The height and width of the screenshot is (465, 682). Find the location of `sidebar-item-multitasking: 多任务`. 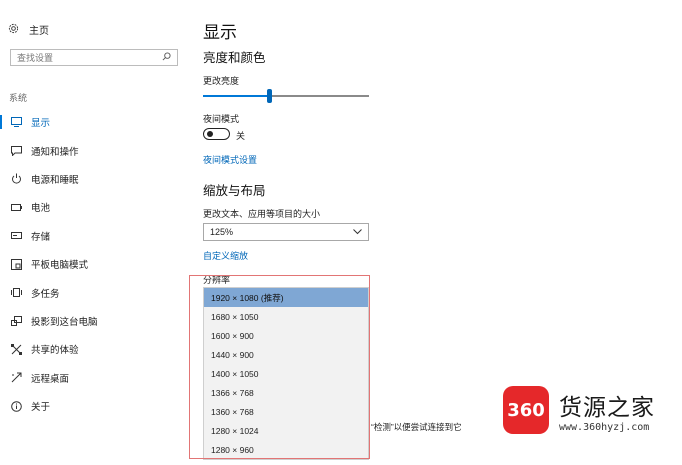

sidebar-item-multitasking: 多任务 is located at coordinates (95, 292).